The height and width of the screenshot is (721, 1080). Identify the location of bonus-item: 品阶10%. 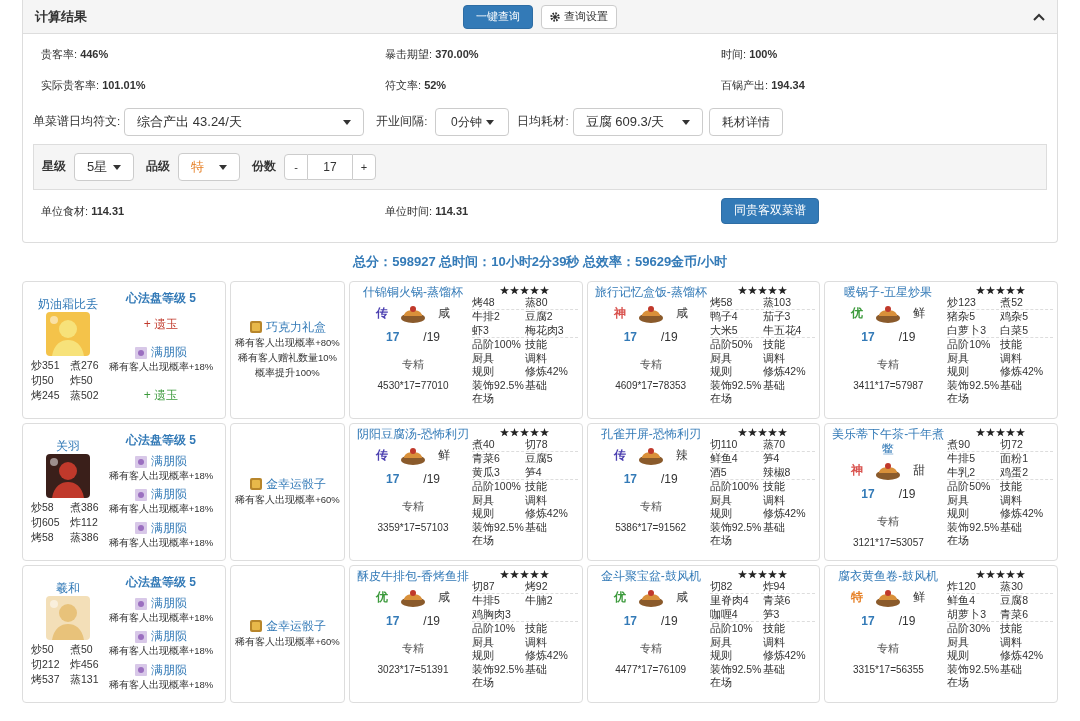
(731, 629).